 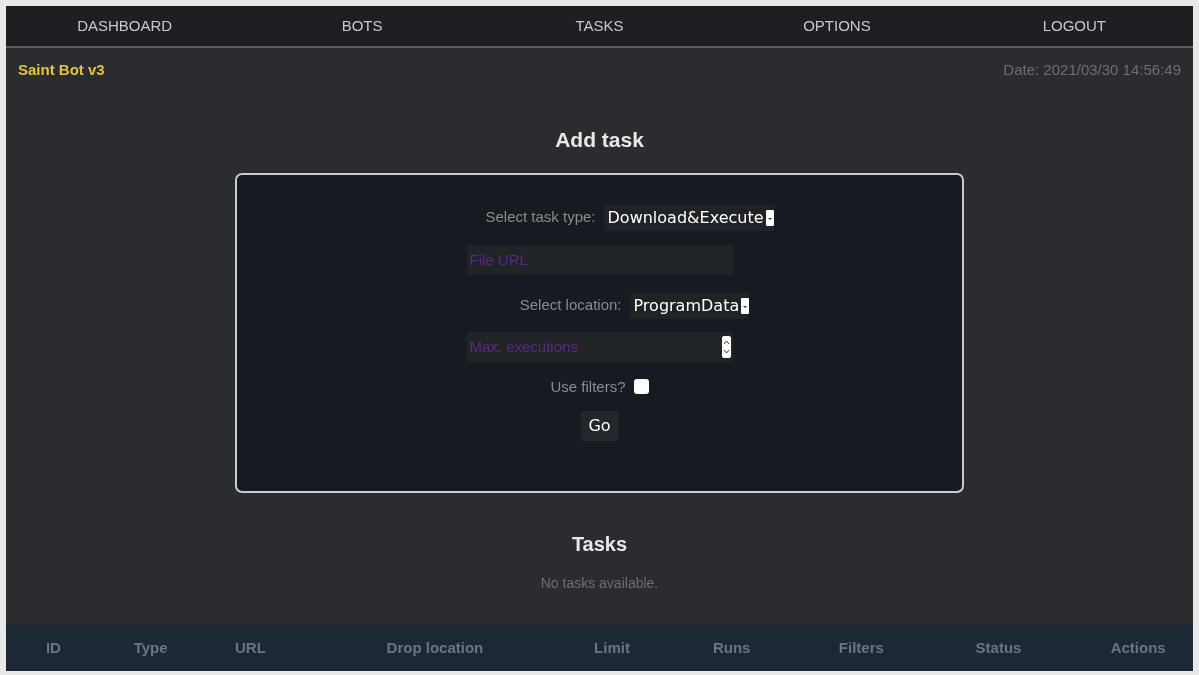 I want to click on select-field: ProgramData, so click(x=689, y=305).